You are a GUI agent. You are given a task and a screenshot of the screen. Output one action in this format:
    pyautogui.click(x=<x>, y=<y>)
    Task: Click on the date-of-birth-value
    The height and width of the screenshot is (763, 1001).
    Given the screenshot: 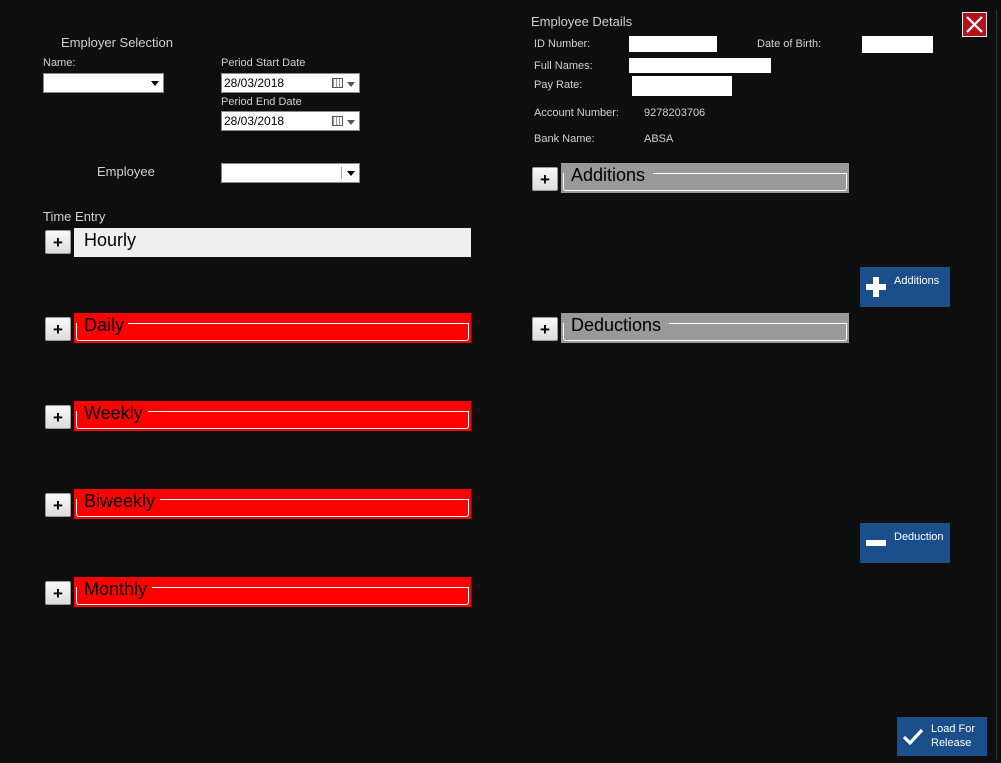 What is the action you would take?
    pyautogui.click(x=863, y=44)
    